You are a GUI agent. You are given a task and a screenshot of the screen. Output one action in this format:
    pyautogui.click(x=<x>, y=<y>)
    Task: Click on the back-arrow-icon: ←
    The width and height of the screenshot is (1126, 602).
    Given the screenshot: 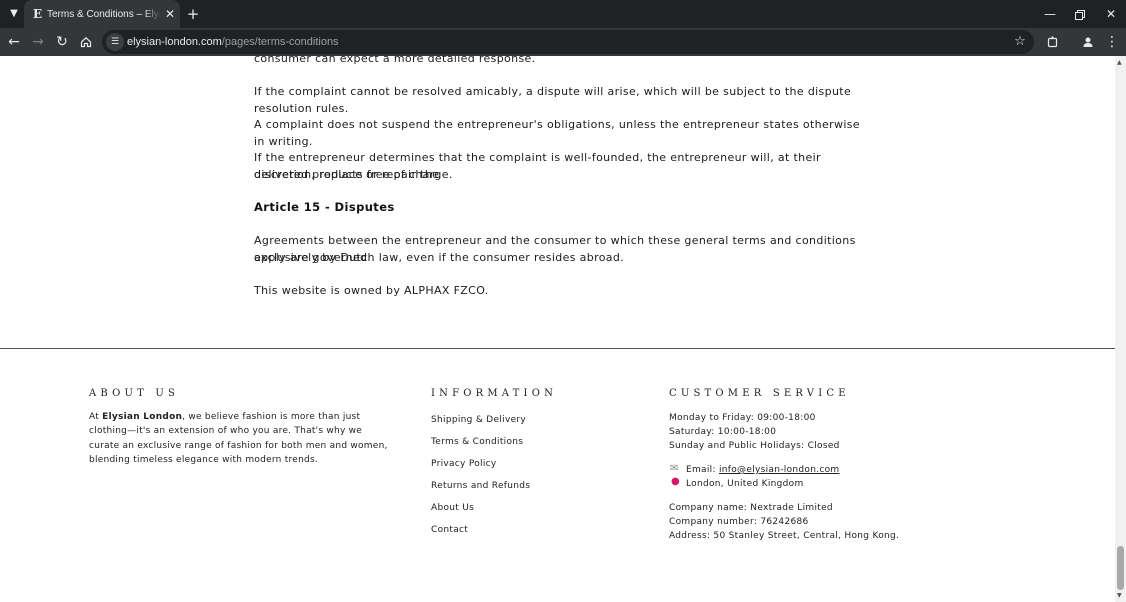 What is the action you would take?
    pyautogui.click(x=14, y=42)
    